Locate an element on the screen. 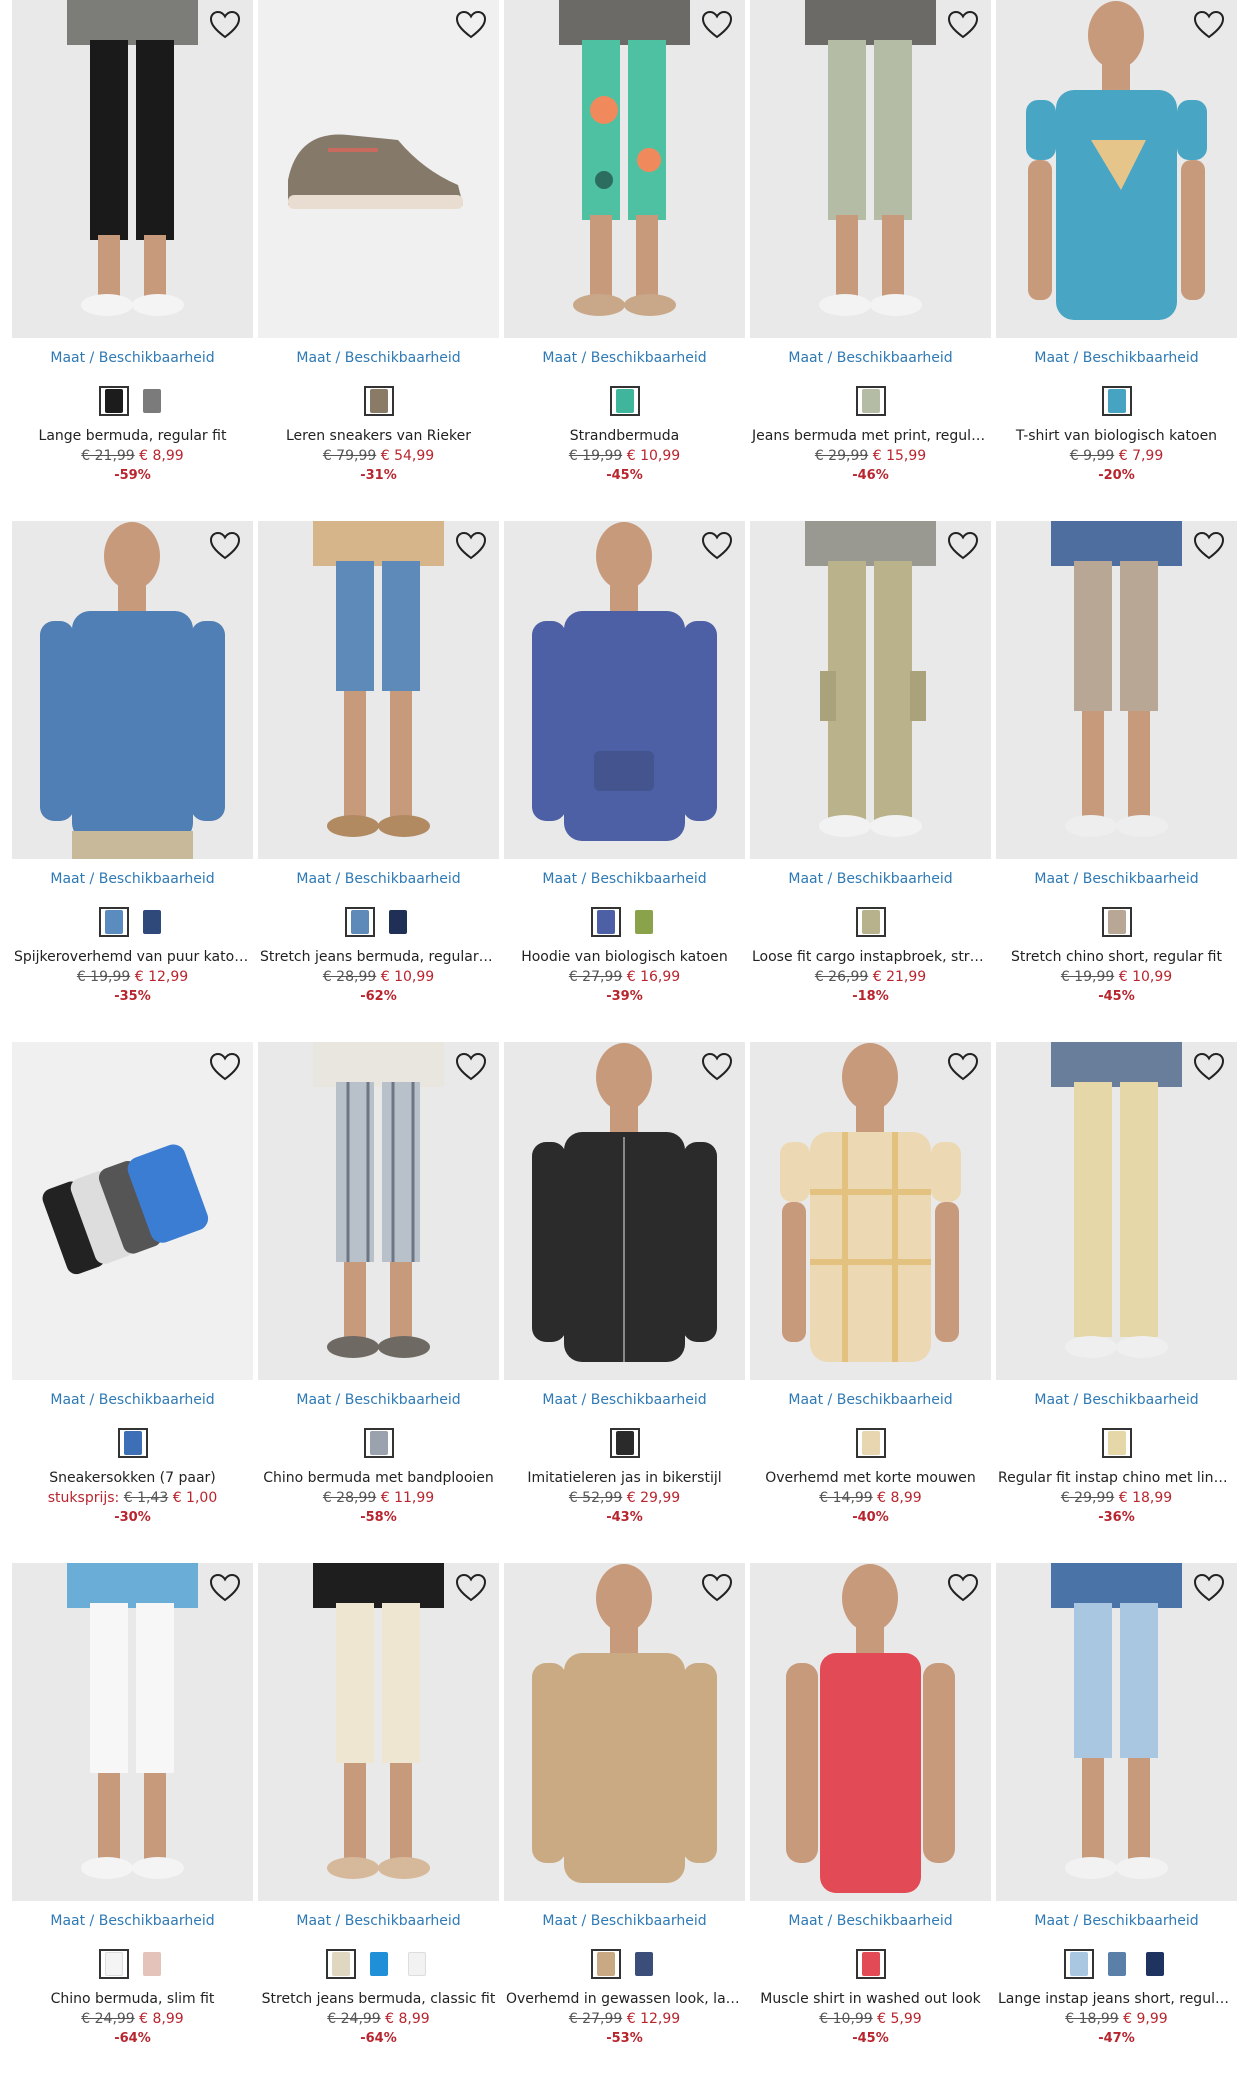 The height and width of the screenshot is (2082, 1250). product-name: Muscle shirt in washed out look is located at coordinates (870, 1999).